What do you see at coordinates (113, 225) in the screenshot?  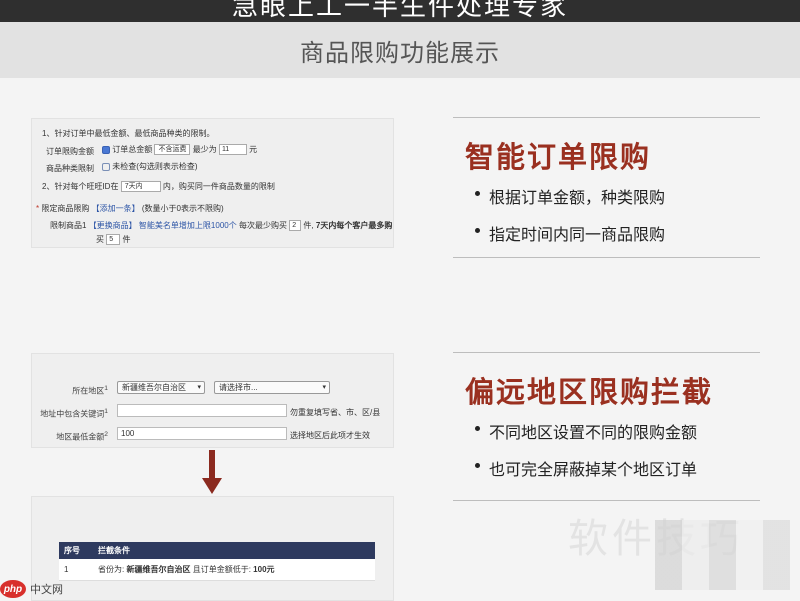 I see `change-product-link: 【更换商品】` at bounding box center [113, 225].